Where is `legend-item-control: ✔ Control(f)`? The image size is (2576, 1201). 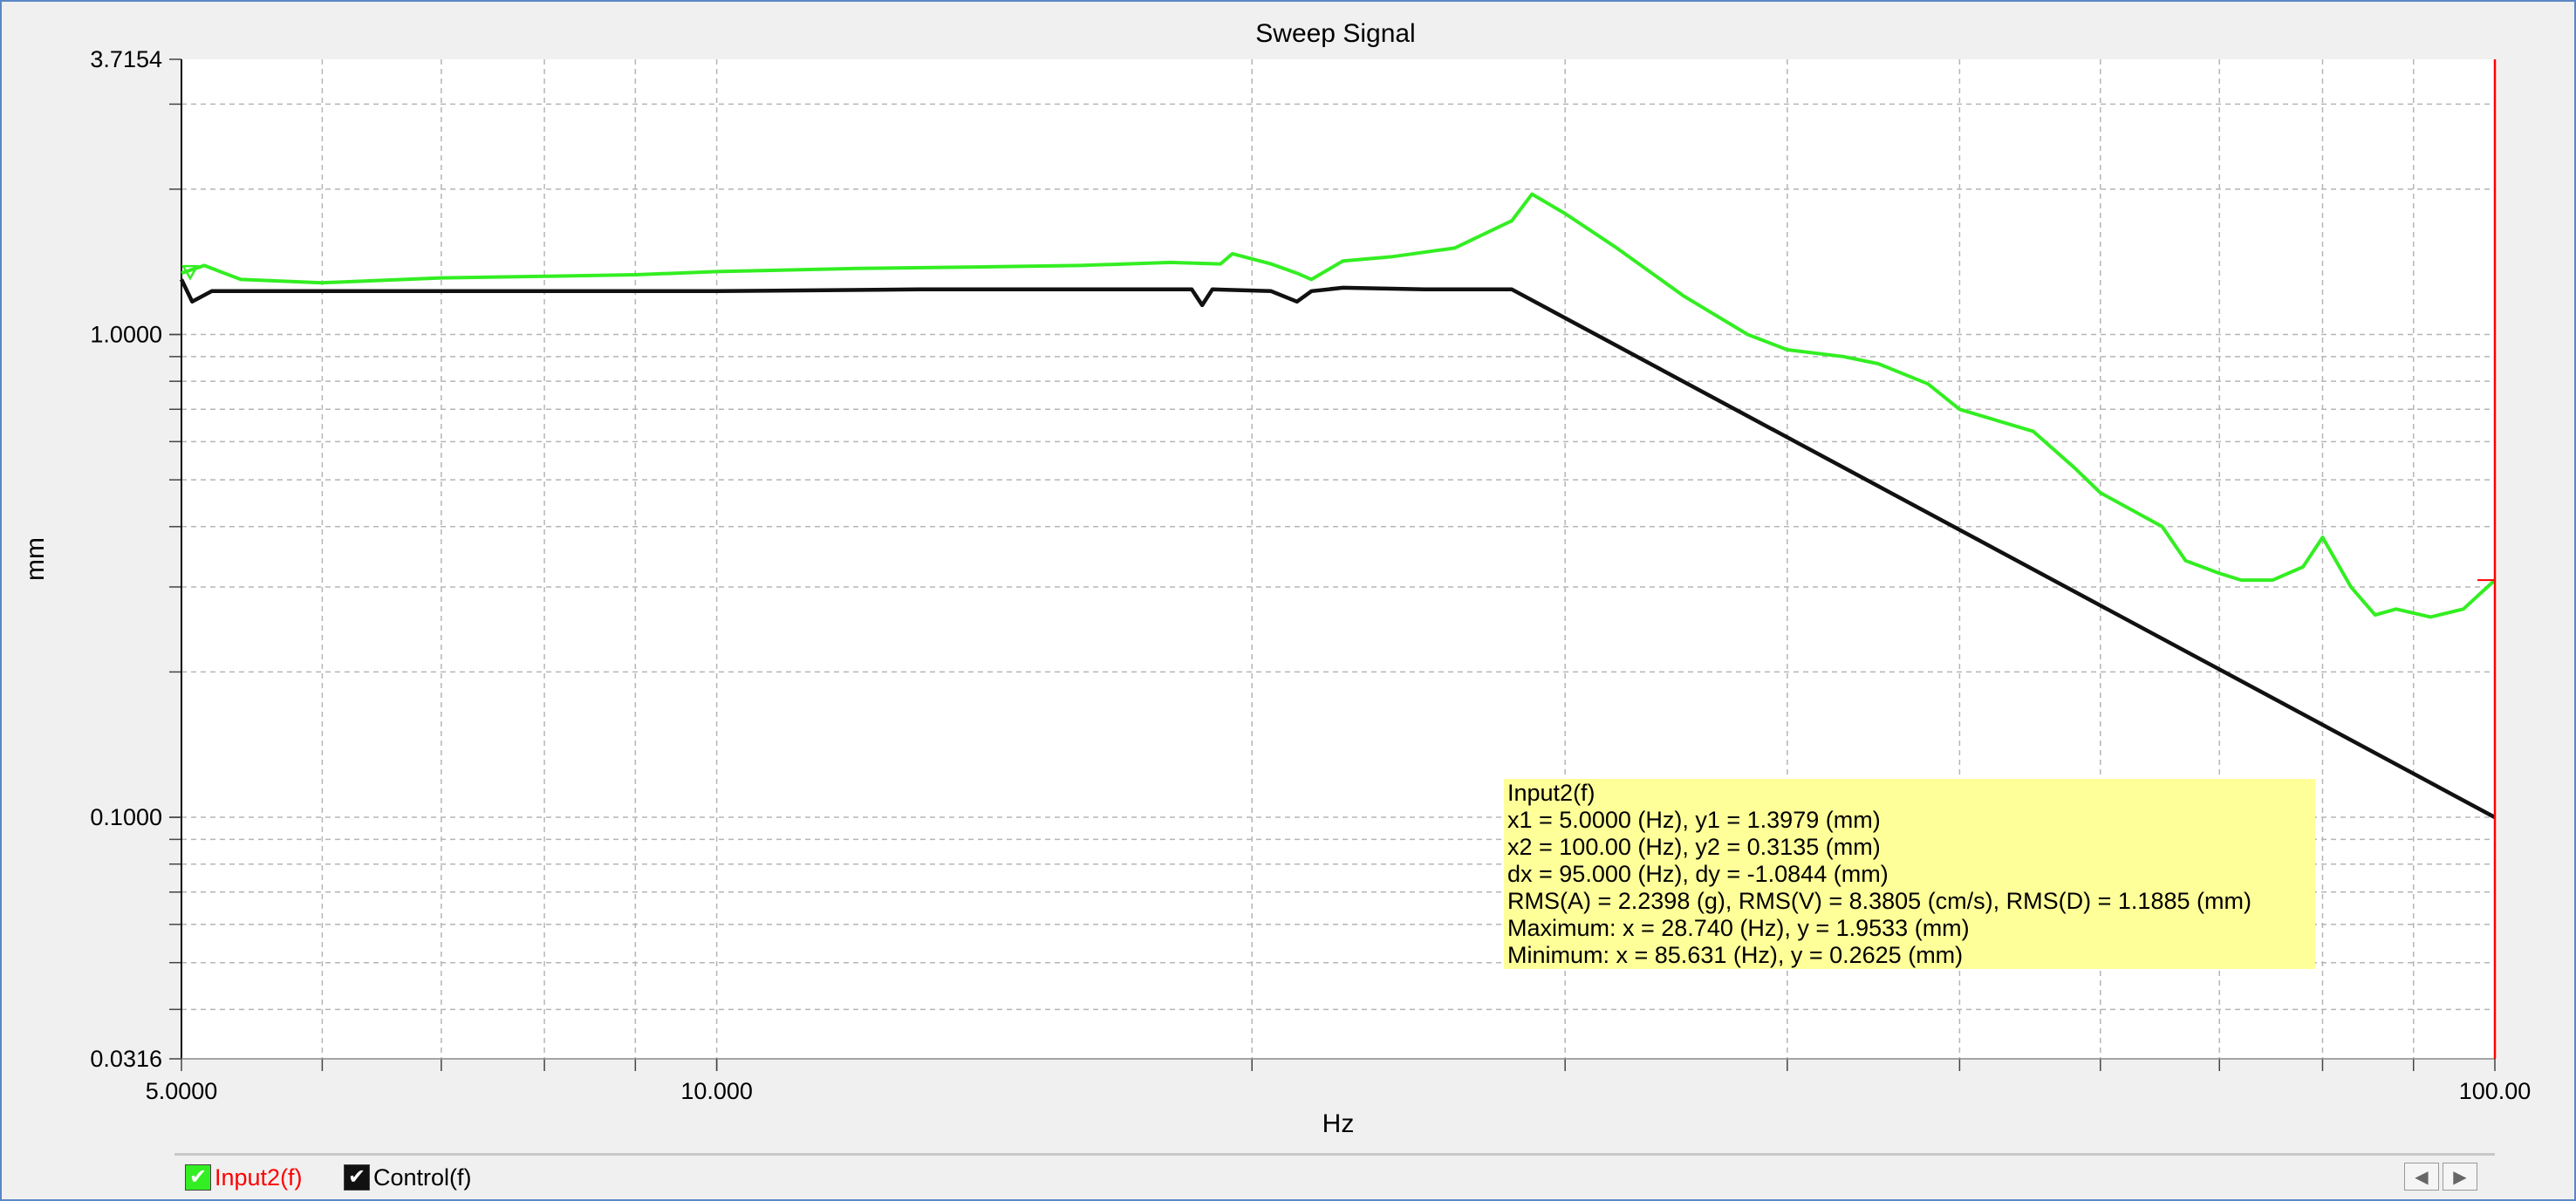
legend-item-control: ✔ Control(f) is located at coordinates (408, 1177).